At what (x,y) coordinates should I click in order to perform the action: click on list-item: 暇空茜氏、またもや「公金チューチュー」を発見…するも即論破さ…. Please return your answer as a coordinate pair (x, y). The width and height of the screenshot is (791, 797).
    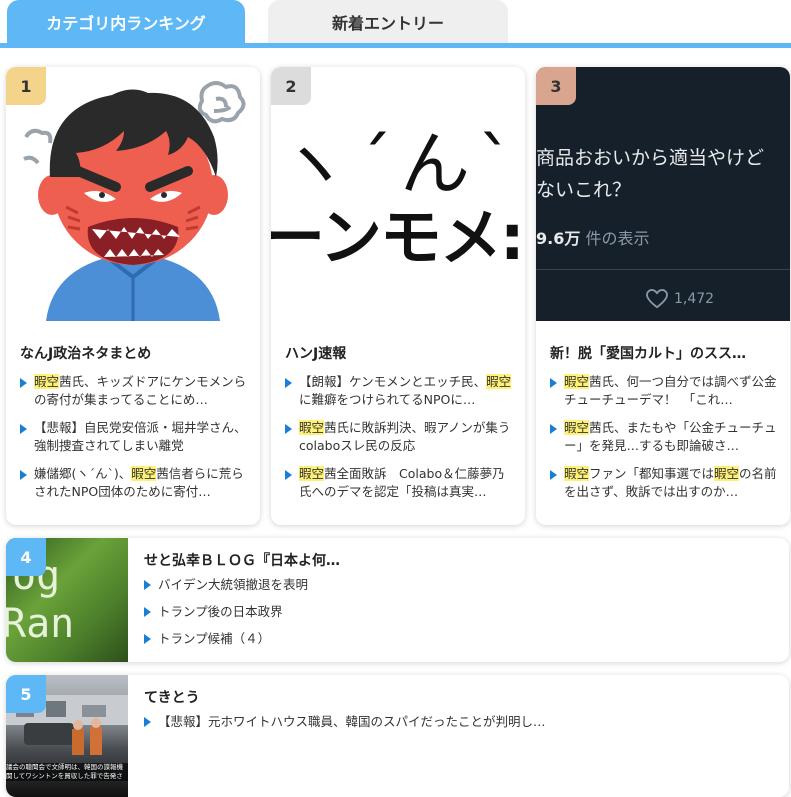
    Looking at the image, I should click on (665, 437).